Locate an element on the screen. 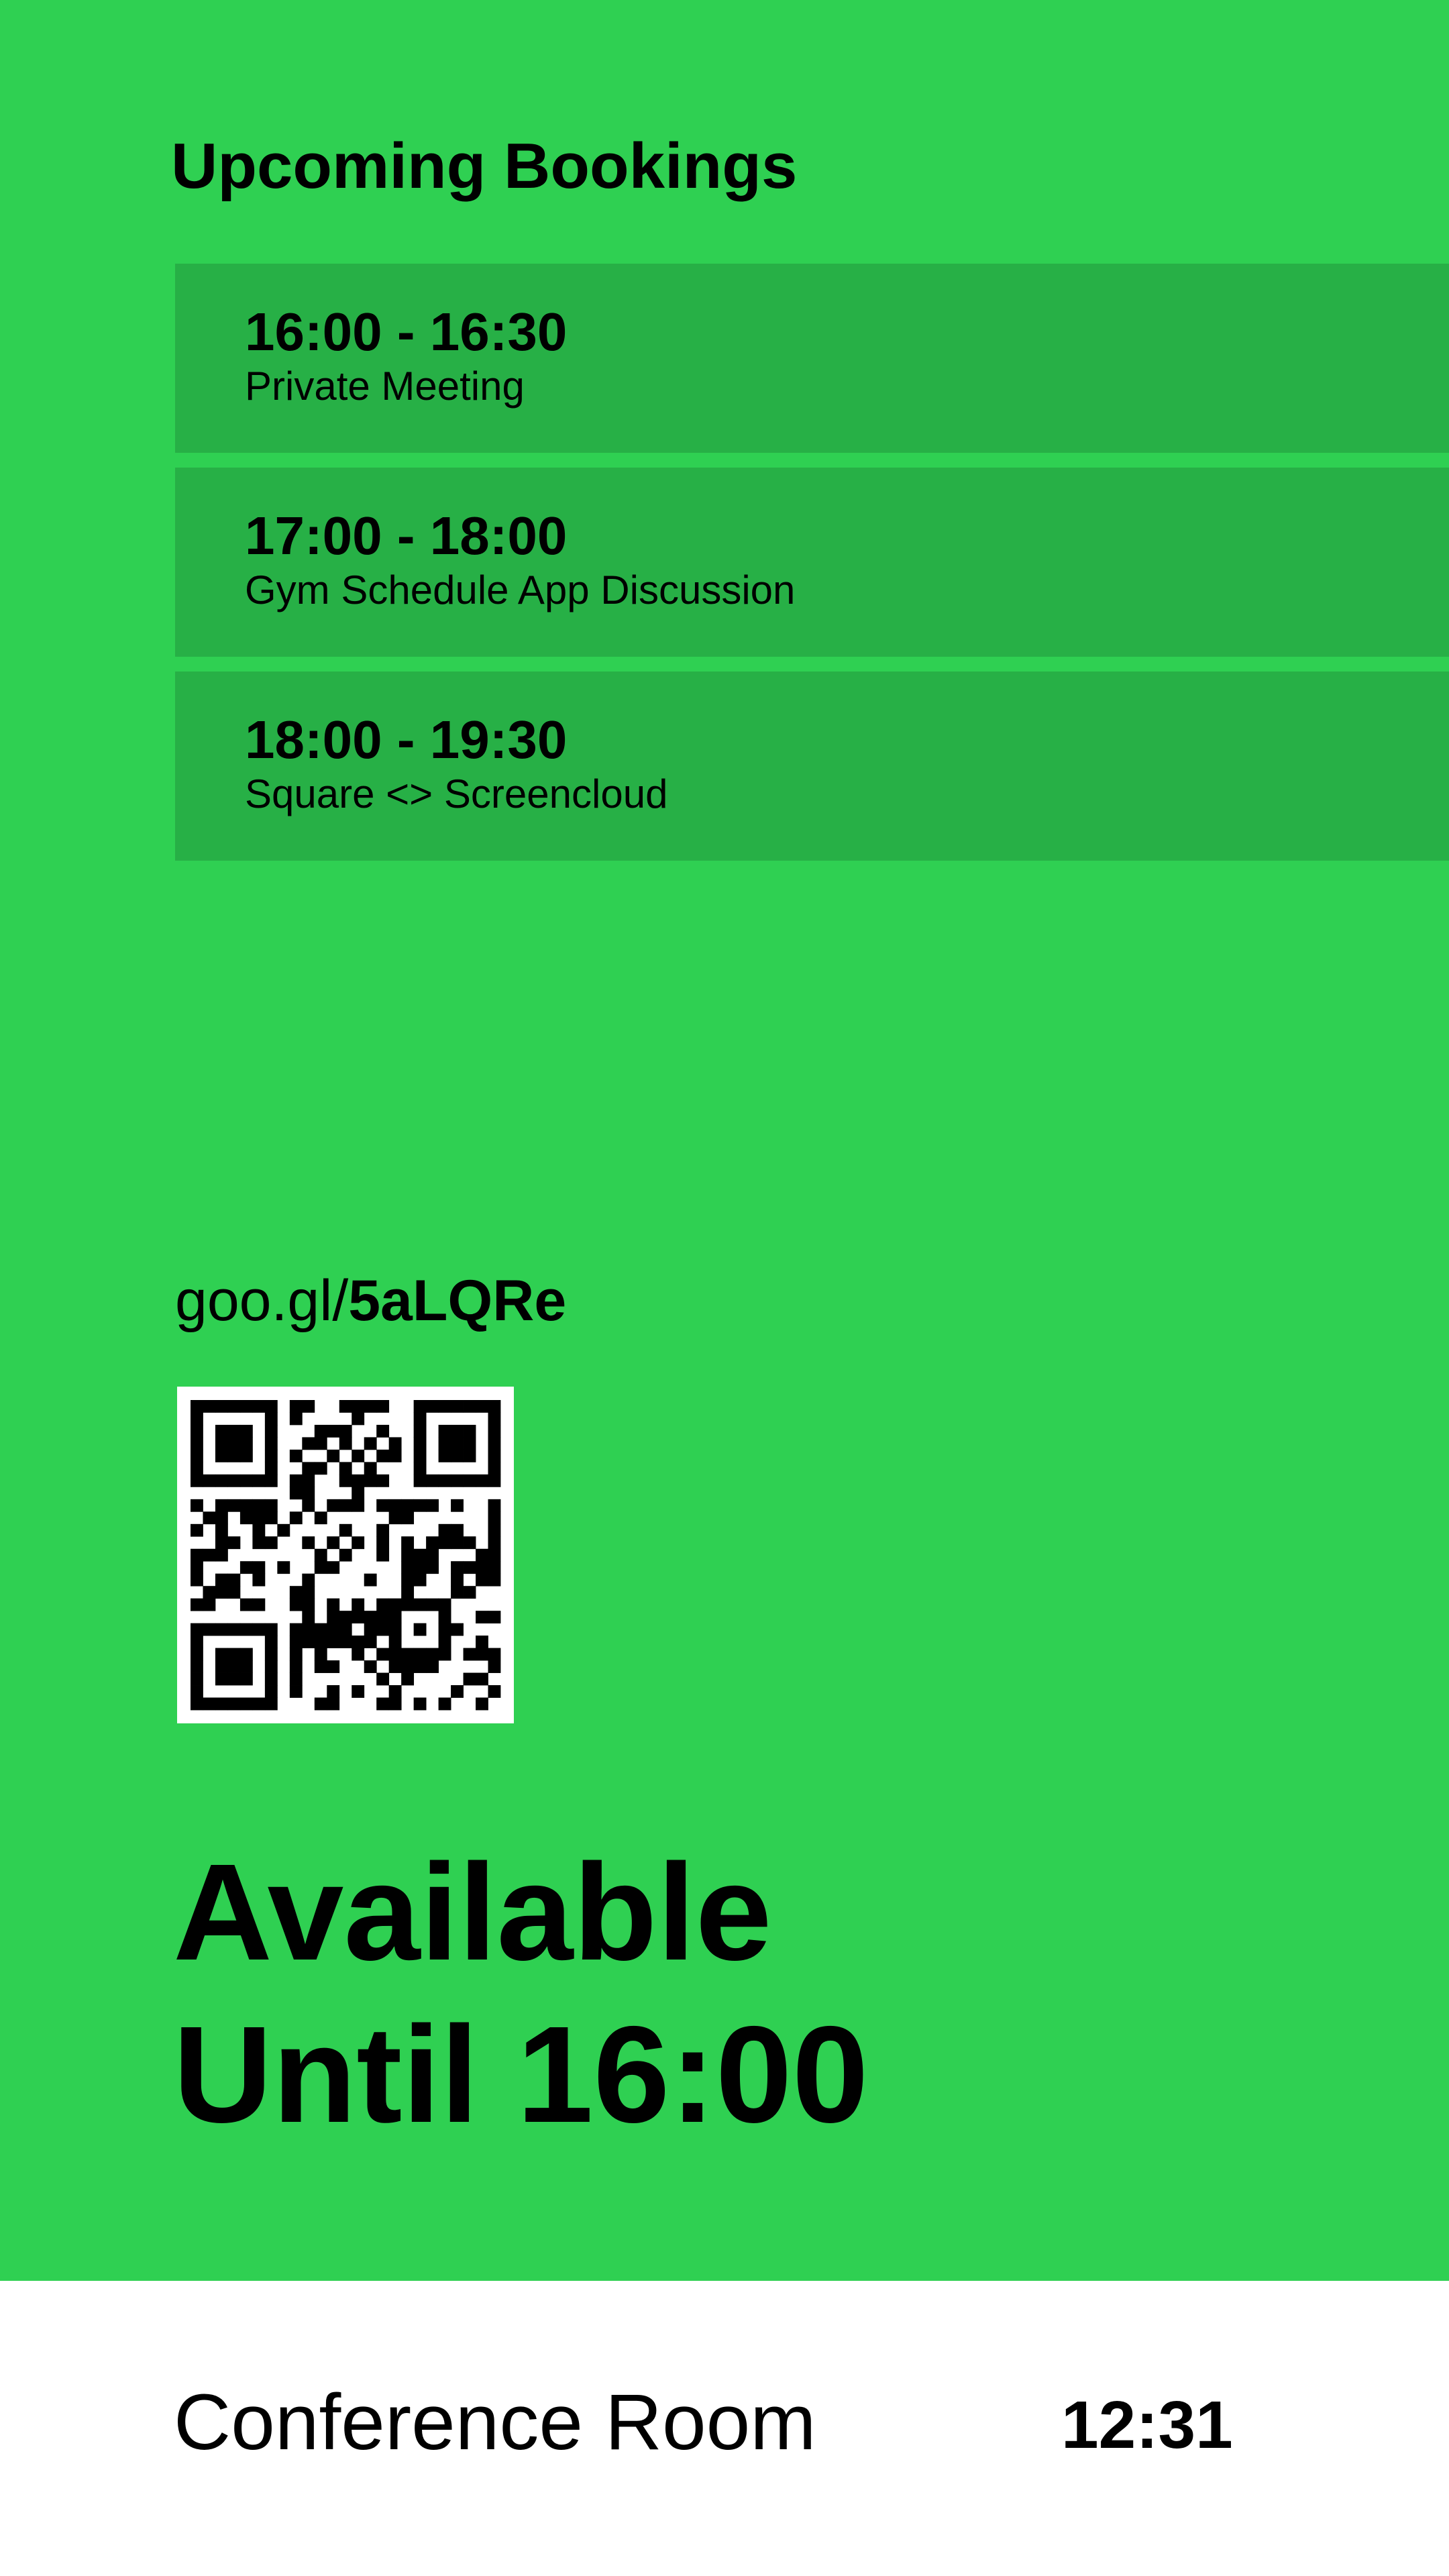 The width and height of the screenshot is (1449, 2576). upcoming-bookings-heading: Upcoming Bookings is located at coordinates (484, 166).